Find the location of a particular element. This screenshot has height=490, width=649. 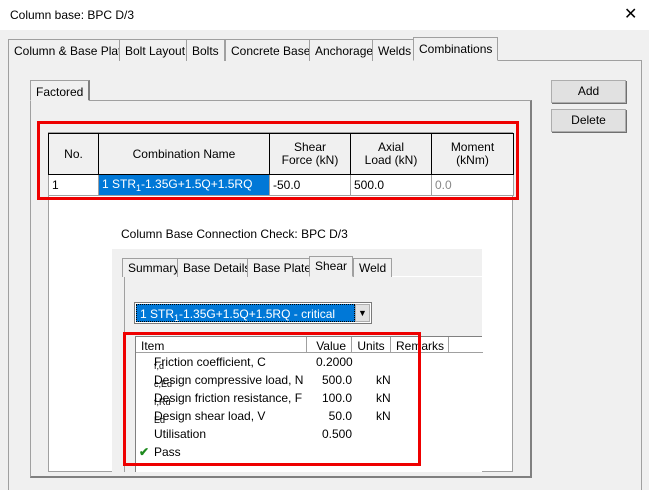

tab-column-base-plate: Column & Base Plate is located at coordinates (71, 50).